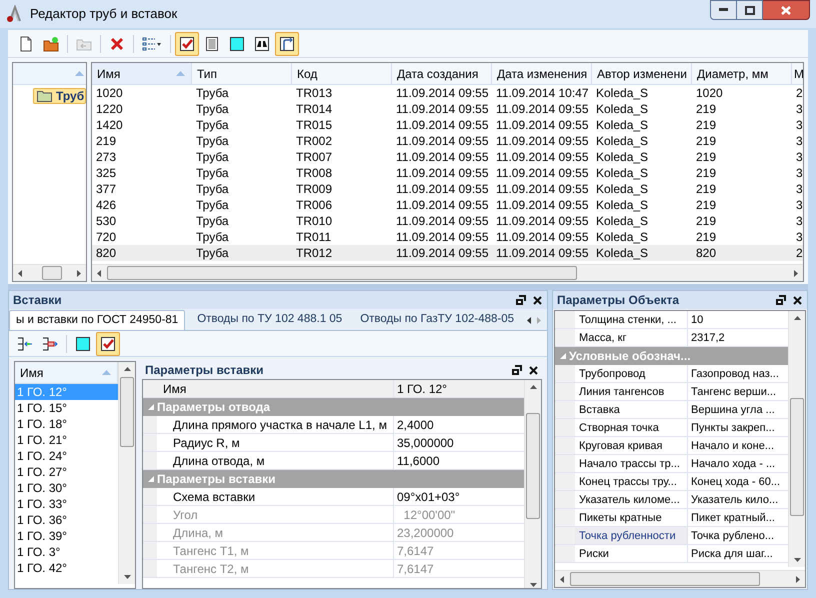  What do you see at coordinates (631, 445) in the screenshot?
I see `property-name: Круговая кривая` at bounding box center [631, 445].